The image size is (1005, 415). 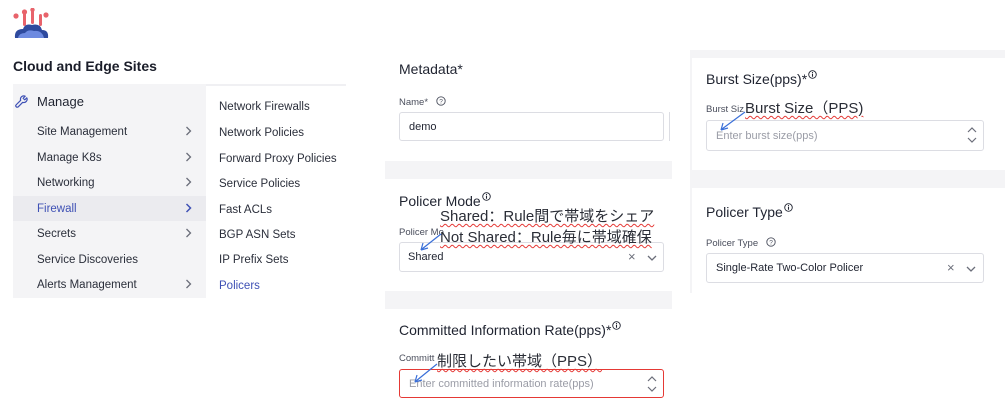 I want to click on wrench-icon, so click(x=21, y=101).